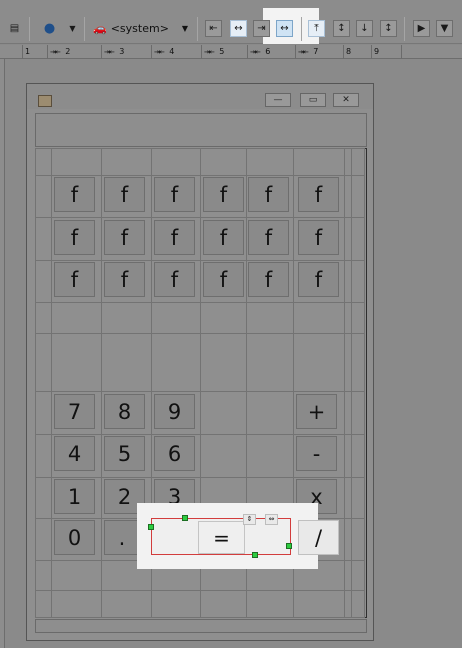 This screenshot has width=462, height=648. What do you see at coordinates (316, 453) in the screenshot?
I see `subtract-button: -` at bounding box center [316, 453].